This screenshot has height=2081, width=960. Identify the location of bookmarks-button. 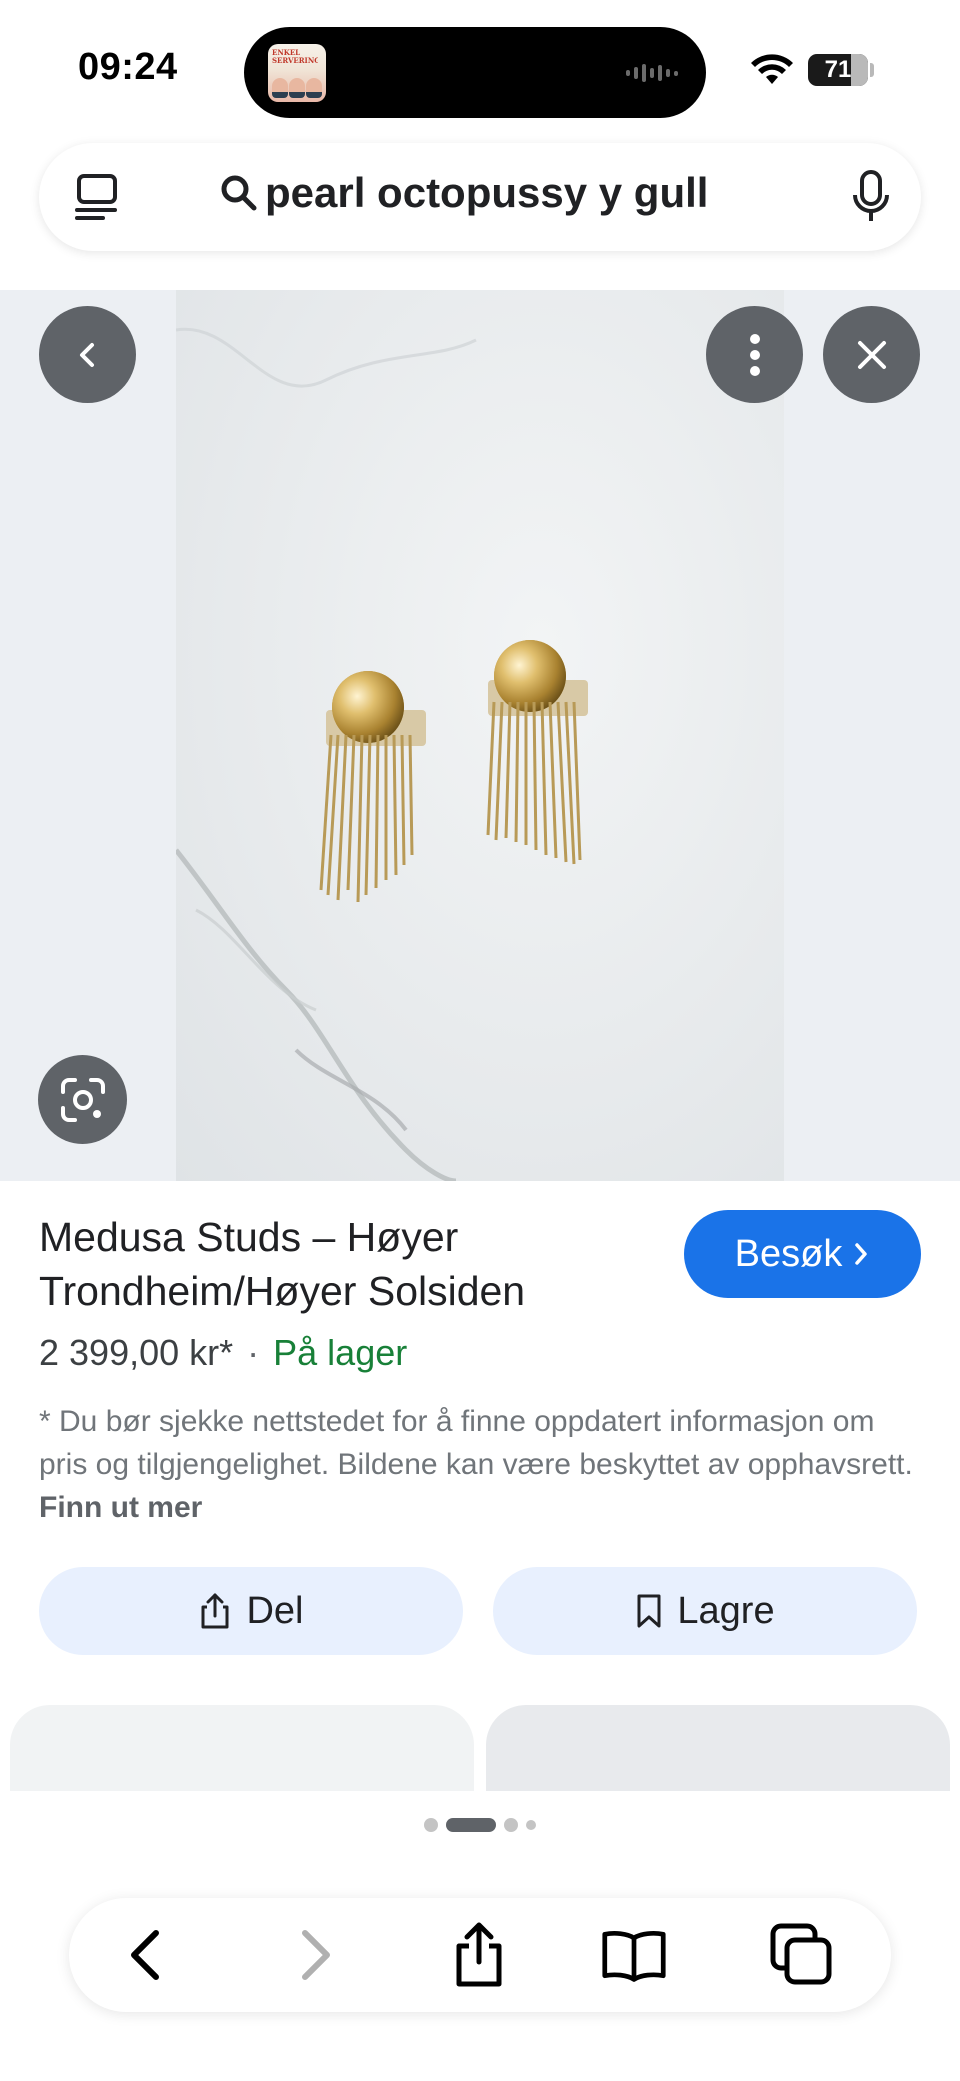
(634, 1955).